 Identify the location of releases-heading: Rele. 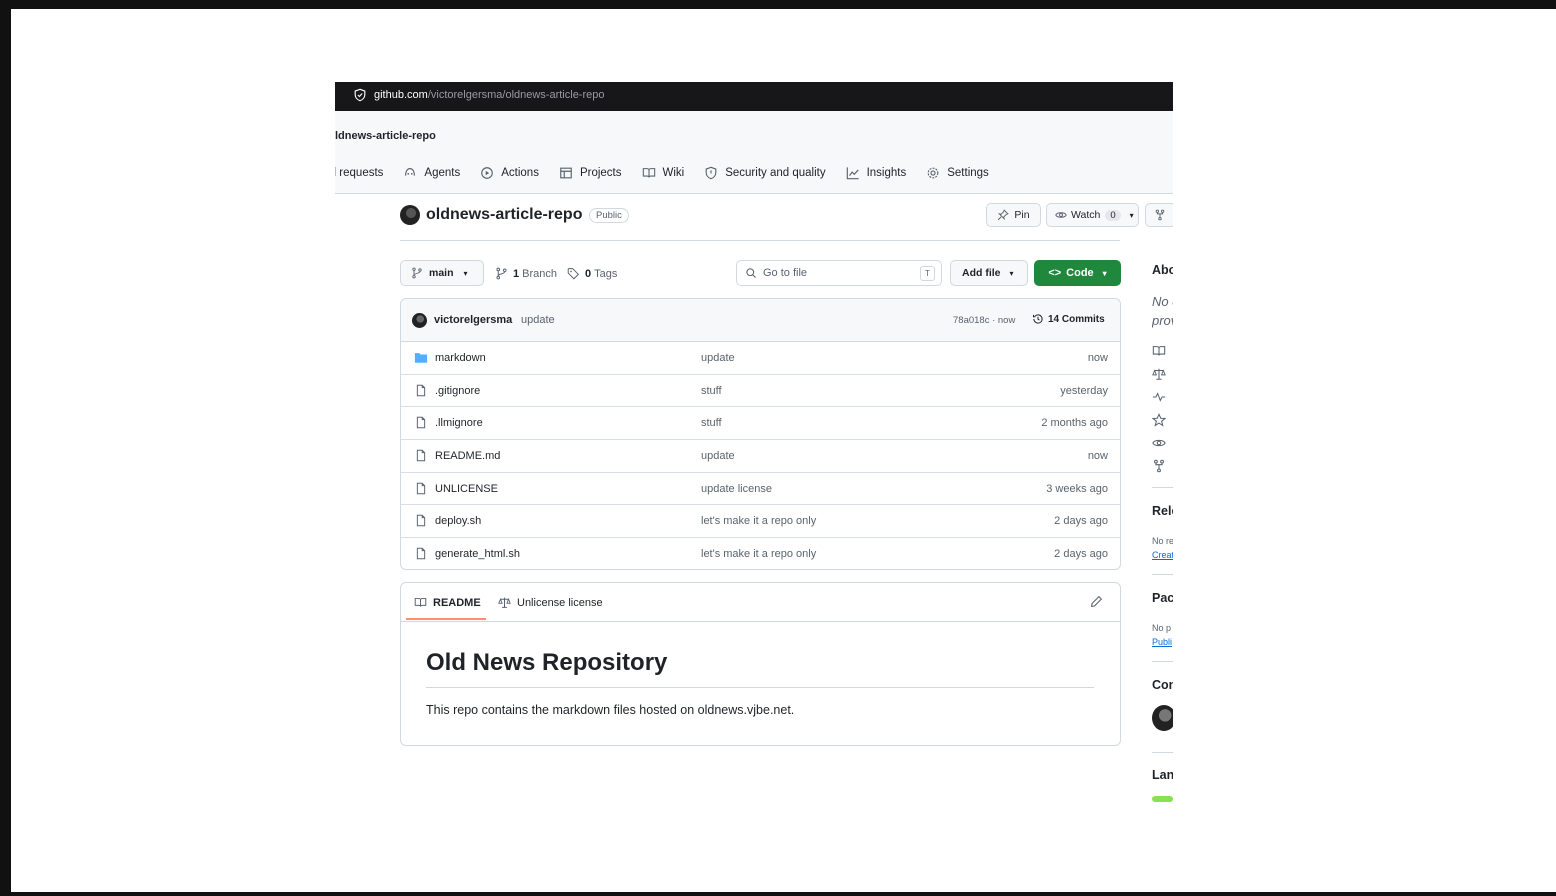
(1162, 511).